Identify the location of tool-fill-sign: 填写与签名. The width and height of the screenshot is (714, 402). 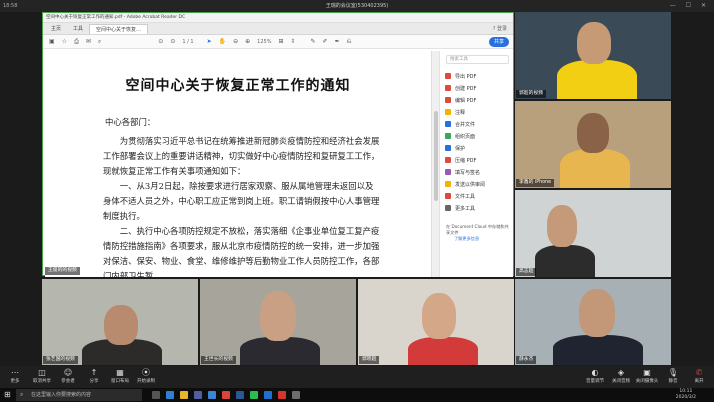
(476, 172).